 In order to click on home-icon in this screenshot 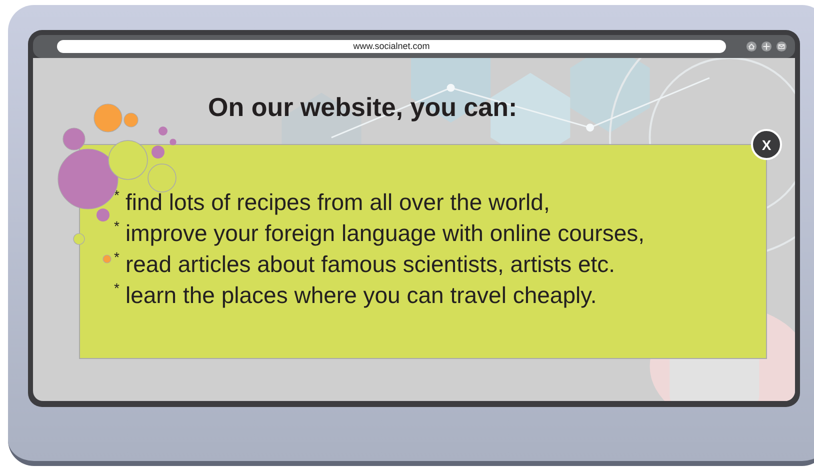, I will do `click(751, 46)`.